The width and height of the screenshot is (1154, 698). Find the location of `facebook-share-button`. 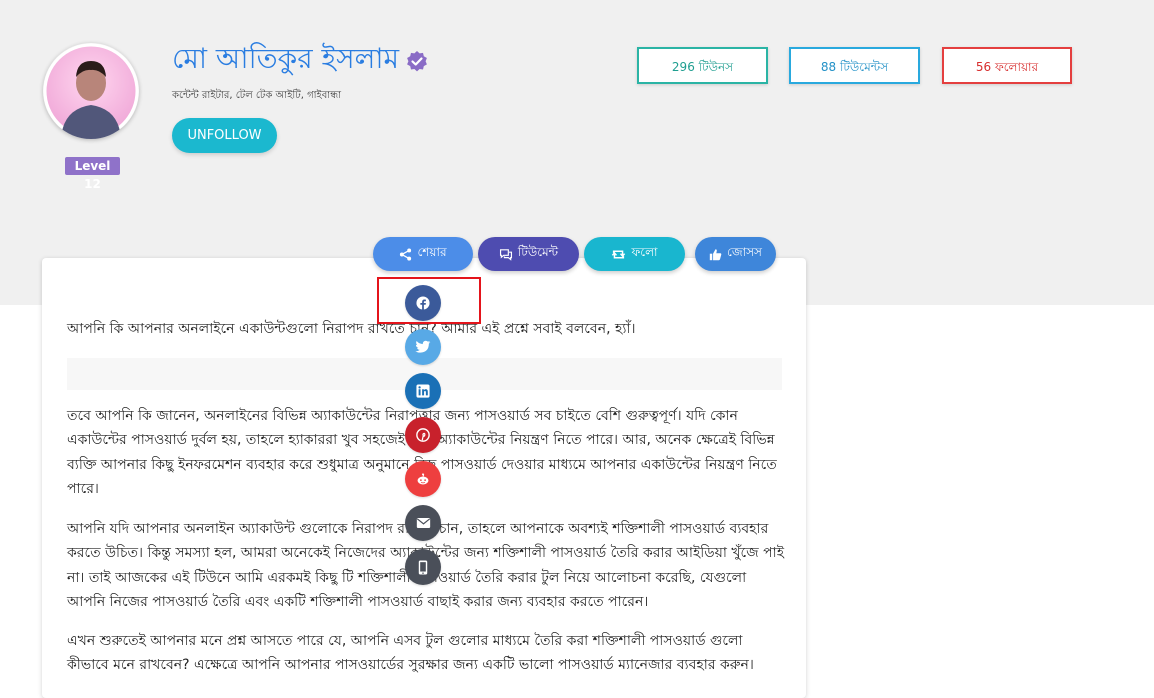

facebook-share-button is located at coordinates (423, 303).